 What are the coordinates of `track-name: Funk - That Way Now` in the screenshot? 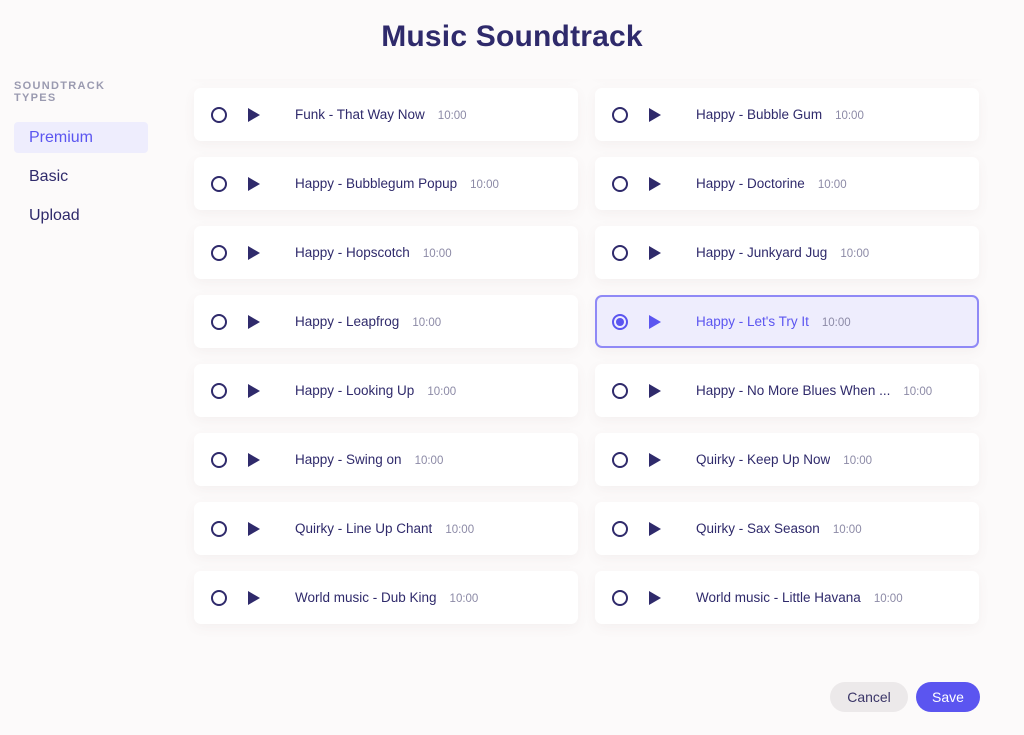 It's located at (360, 114).